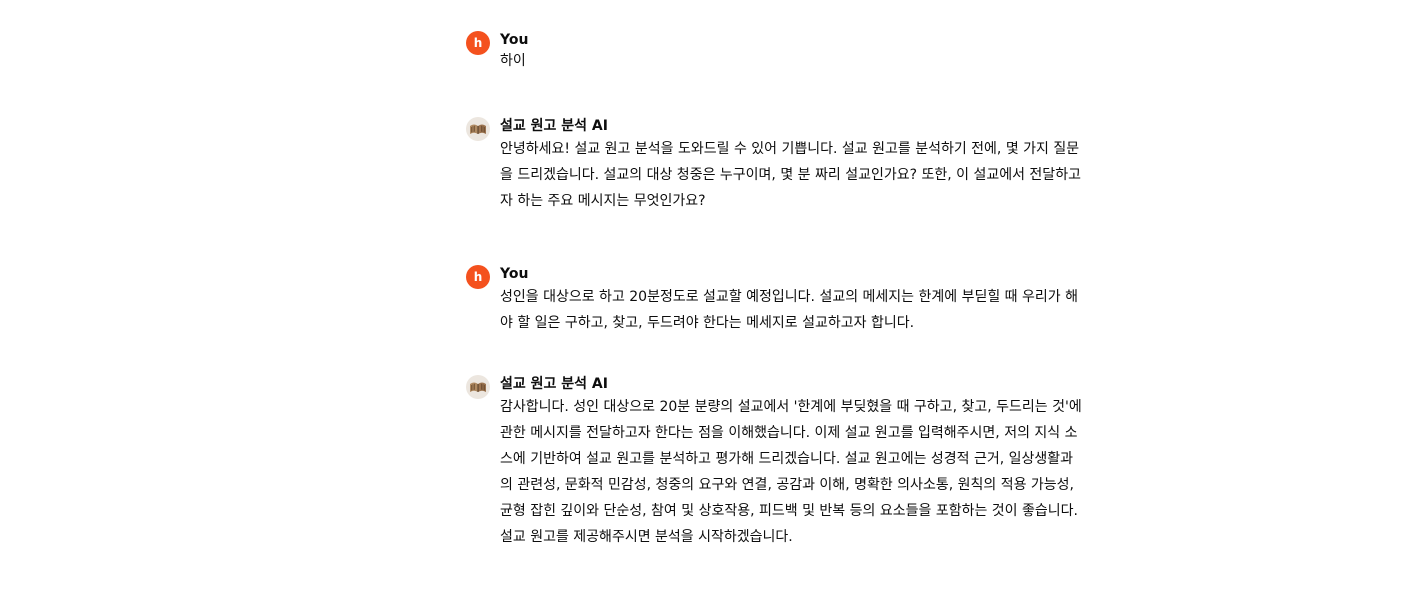 The height and width of the screenshot is (603, 1412). What do you see at coordinates (513, 61) in the screenshot?
I see `message-text: 하이` at bounding box center [513, 61].